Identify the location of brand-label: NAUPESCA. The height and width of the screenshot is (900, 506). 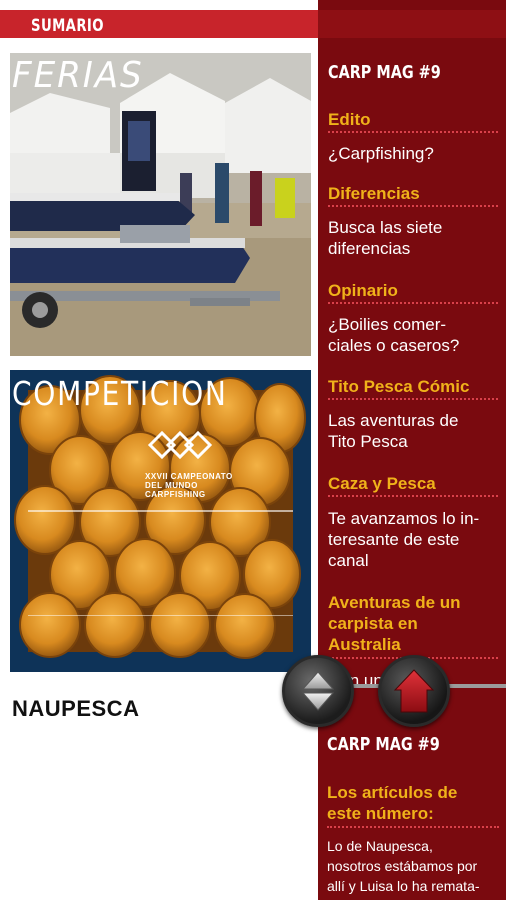
(76, 708).